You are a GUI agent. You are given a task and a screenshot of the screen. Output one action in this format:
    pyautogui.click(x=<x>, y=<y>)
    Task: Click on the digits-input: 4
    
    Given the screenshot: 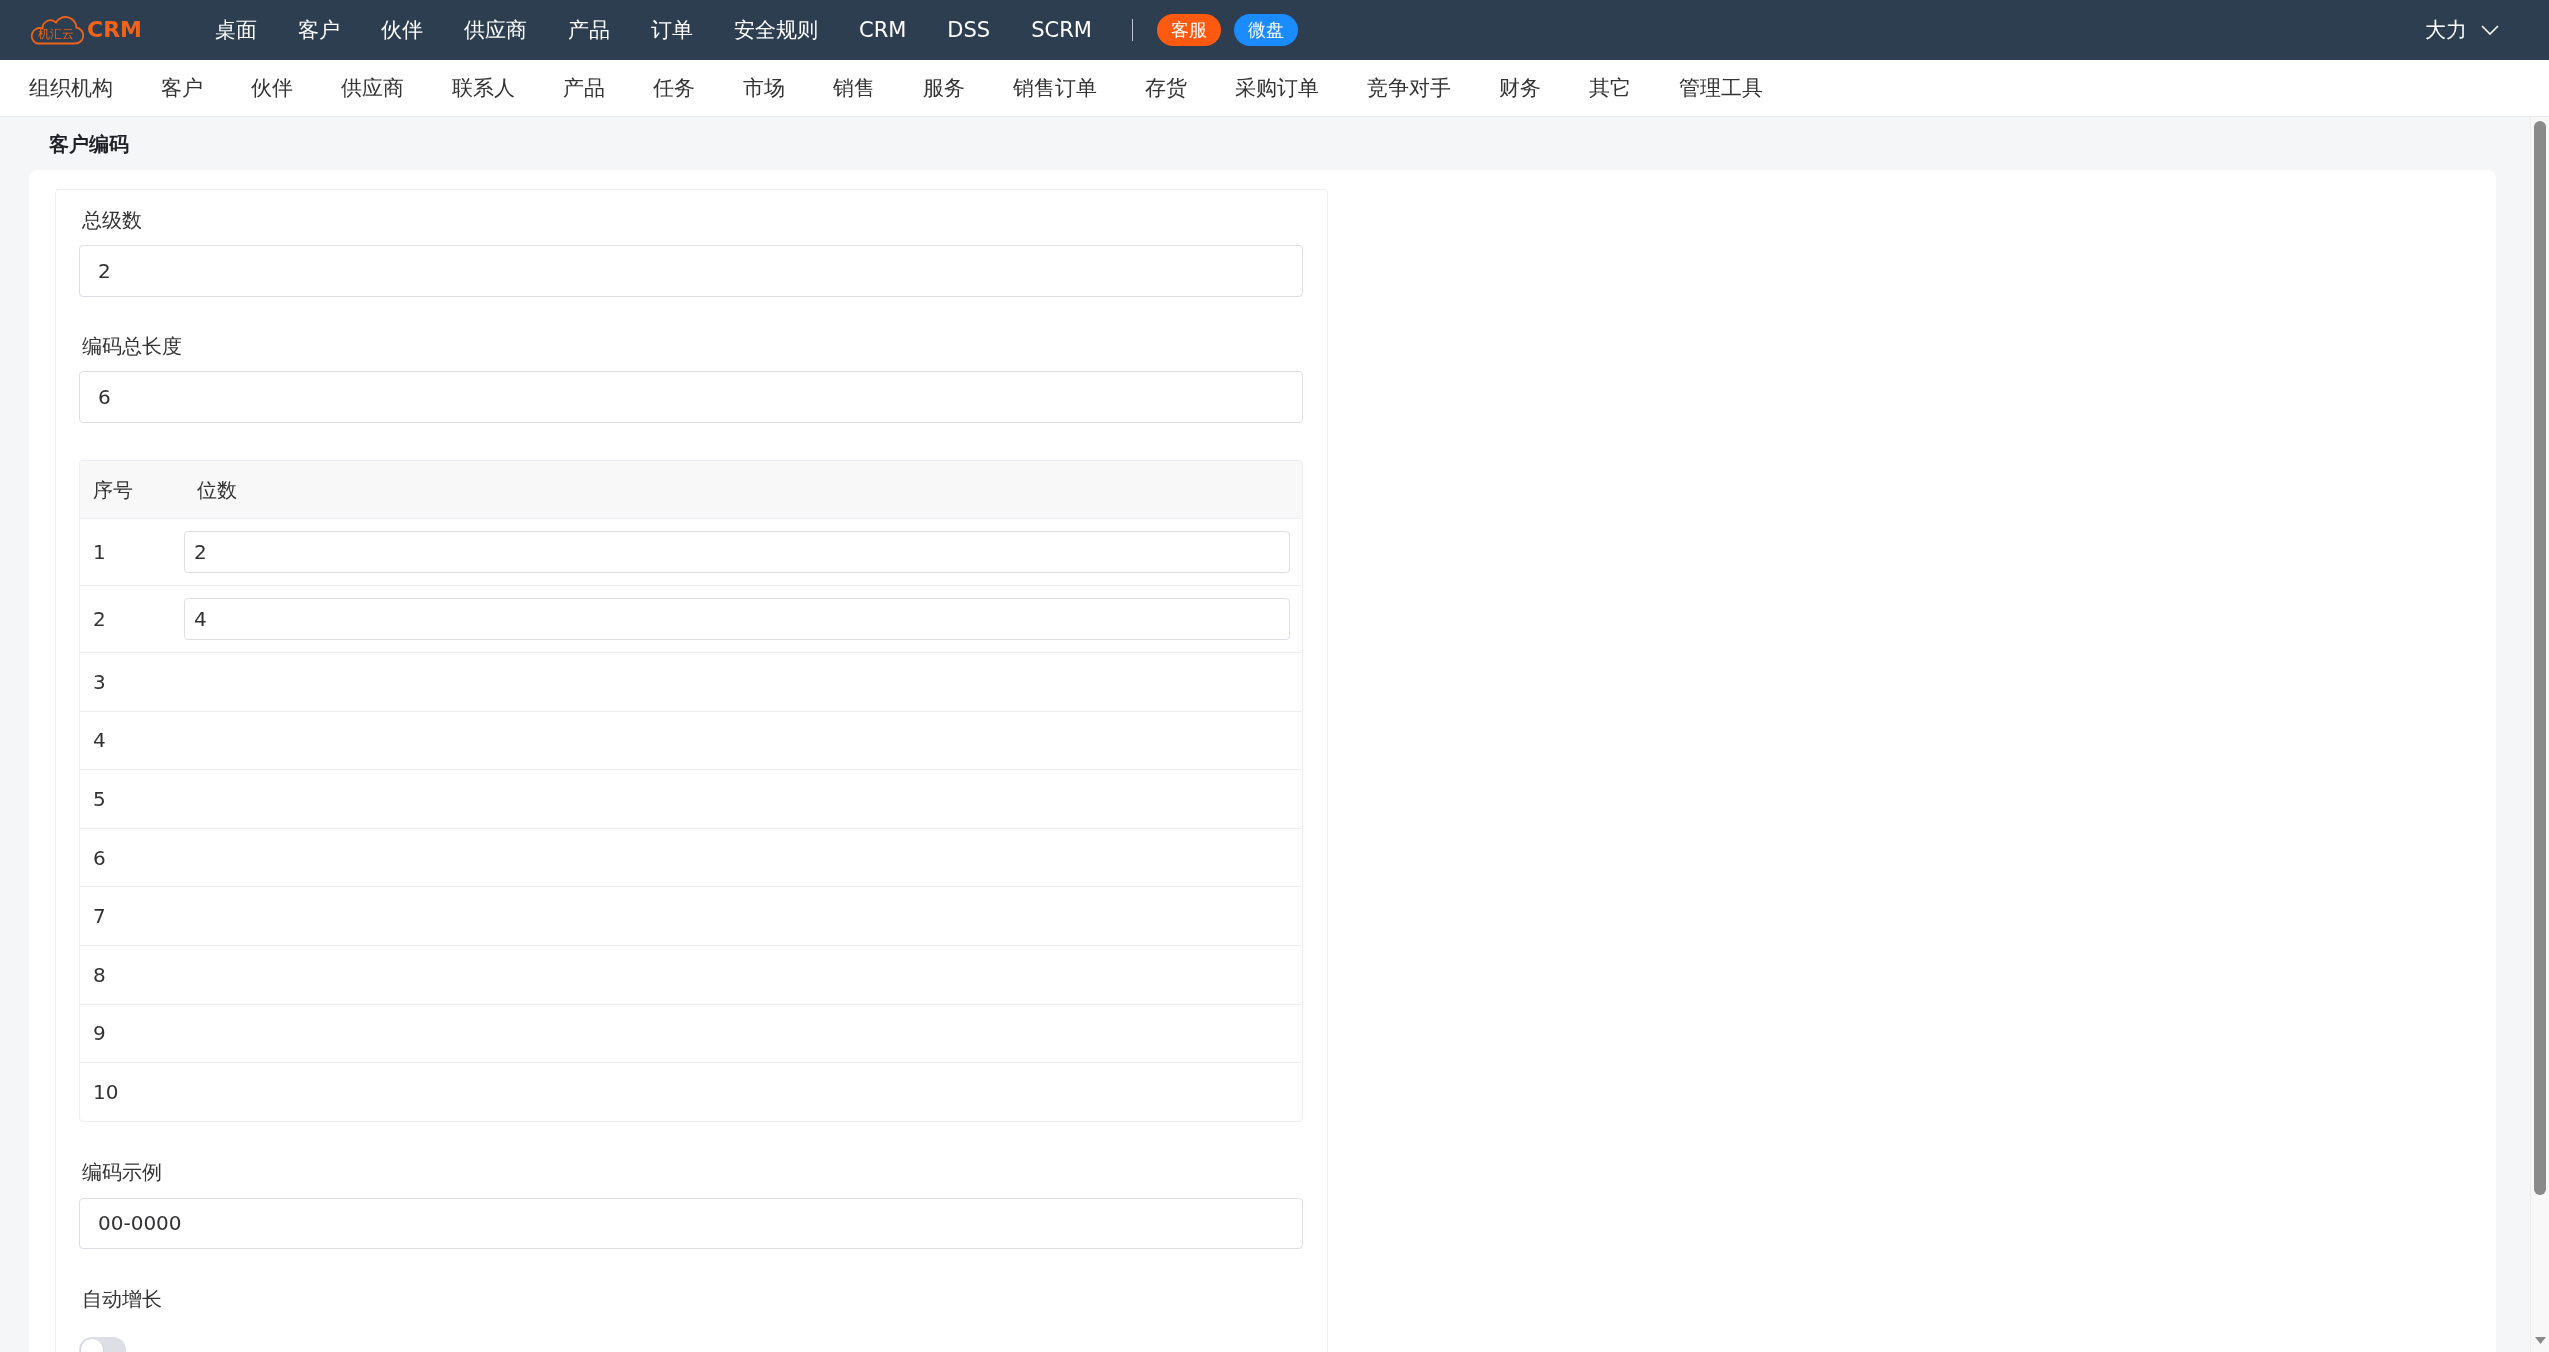 What is the action you would take?
    pyautogui.click(x=737, y=619)
    